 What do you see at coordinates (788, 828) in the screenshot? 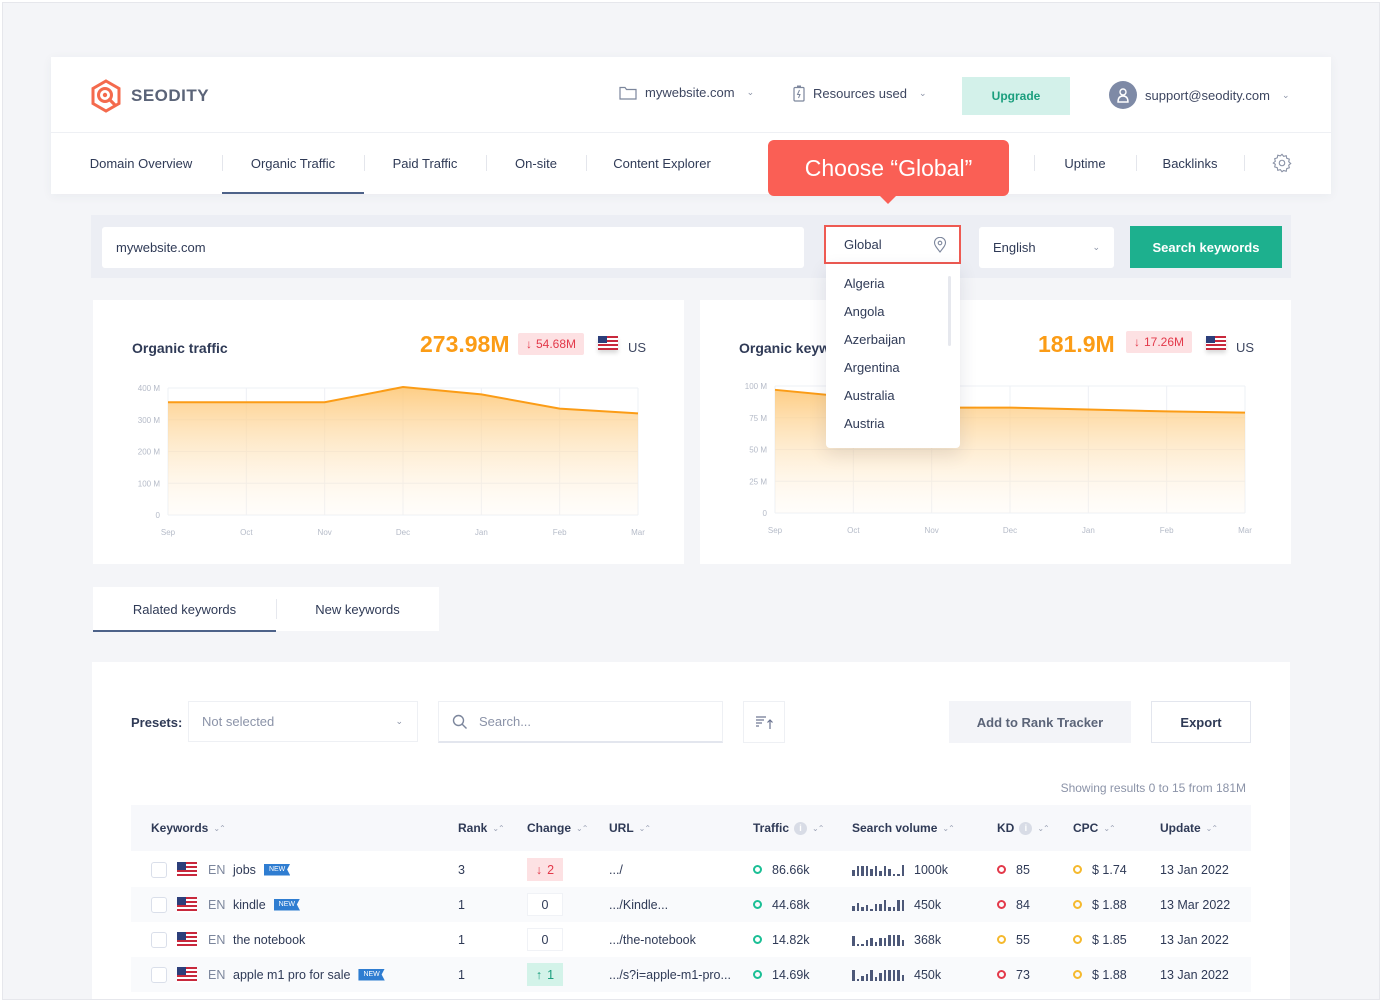
I see `column-header-traffic: Traffic i ⌄⌃` at bounding box center [788, 828].